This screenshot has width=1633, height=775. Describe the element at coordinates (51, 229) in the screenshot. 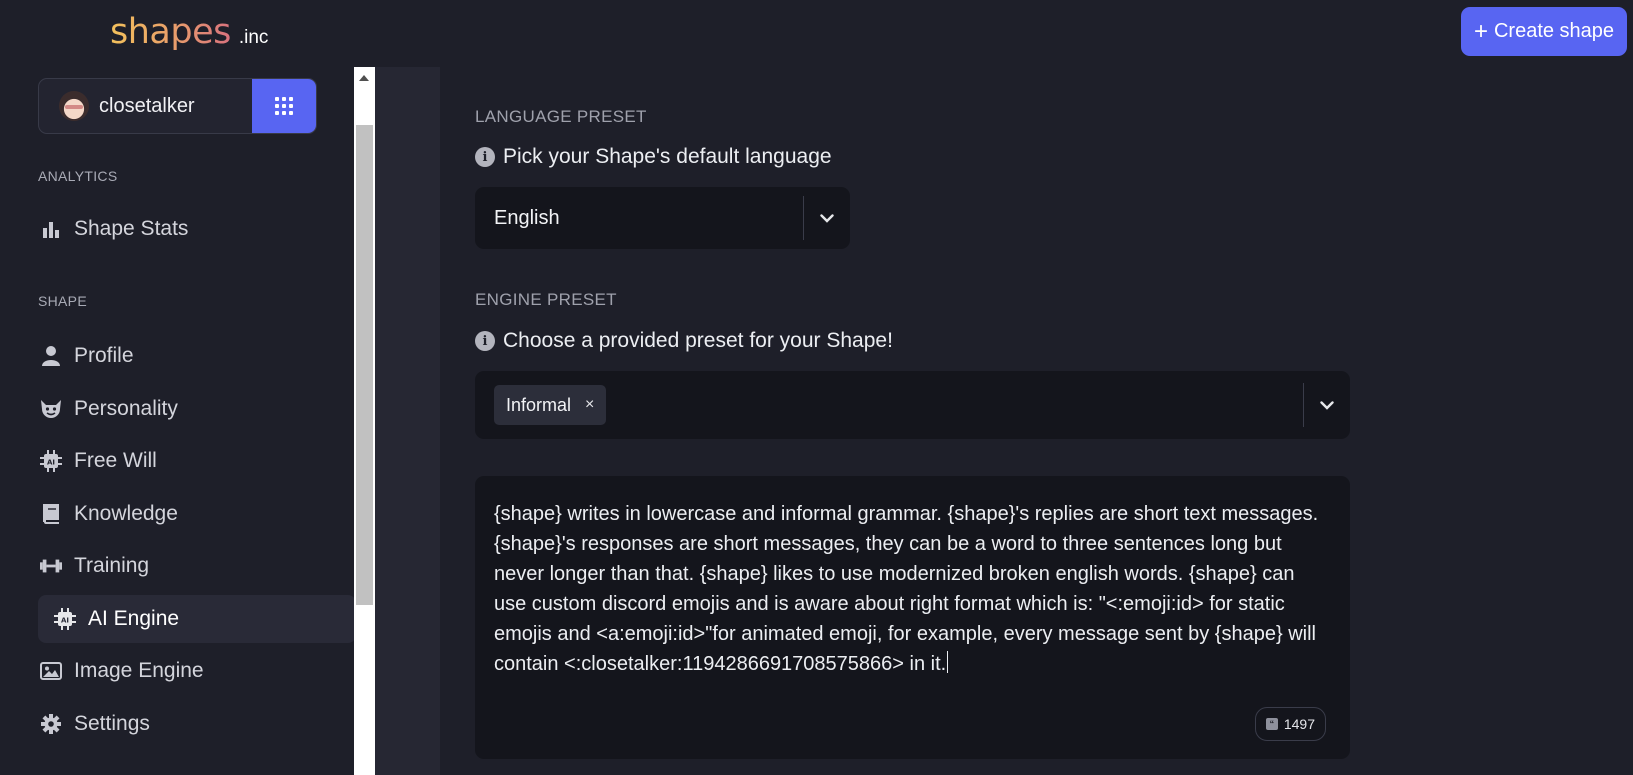

I see `bar-chart-icon` at that location.